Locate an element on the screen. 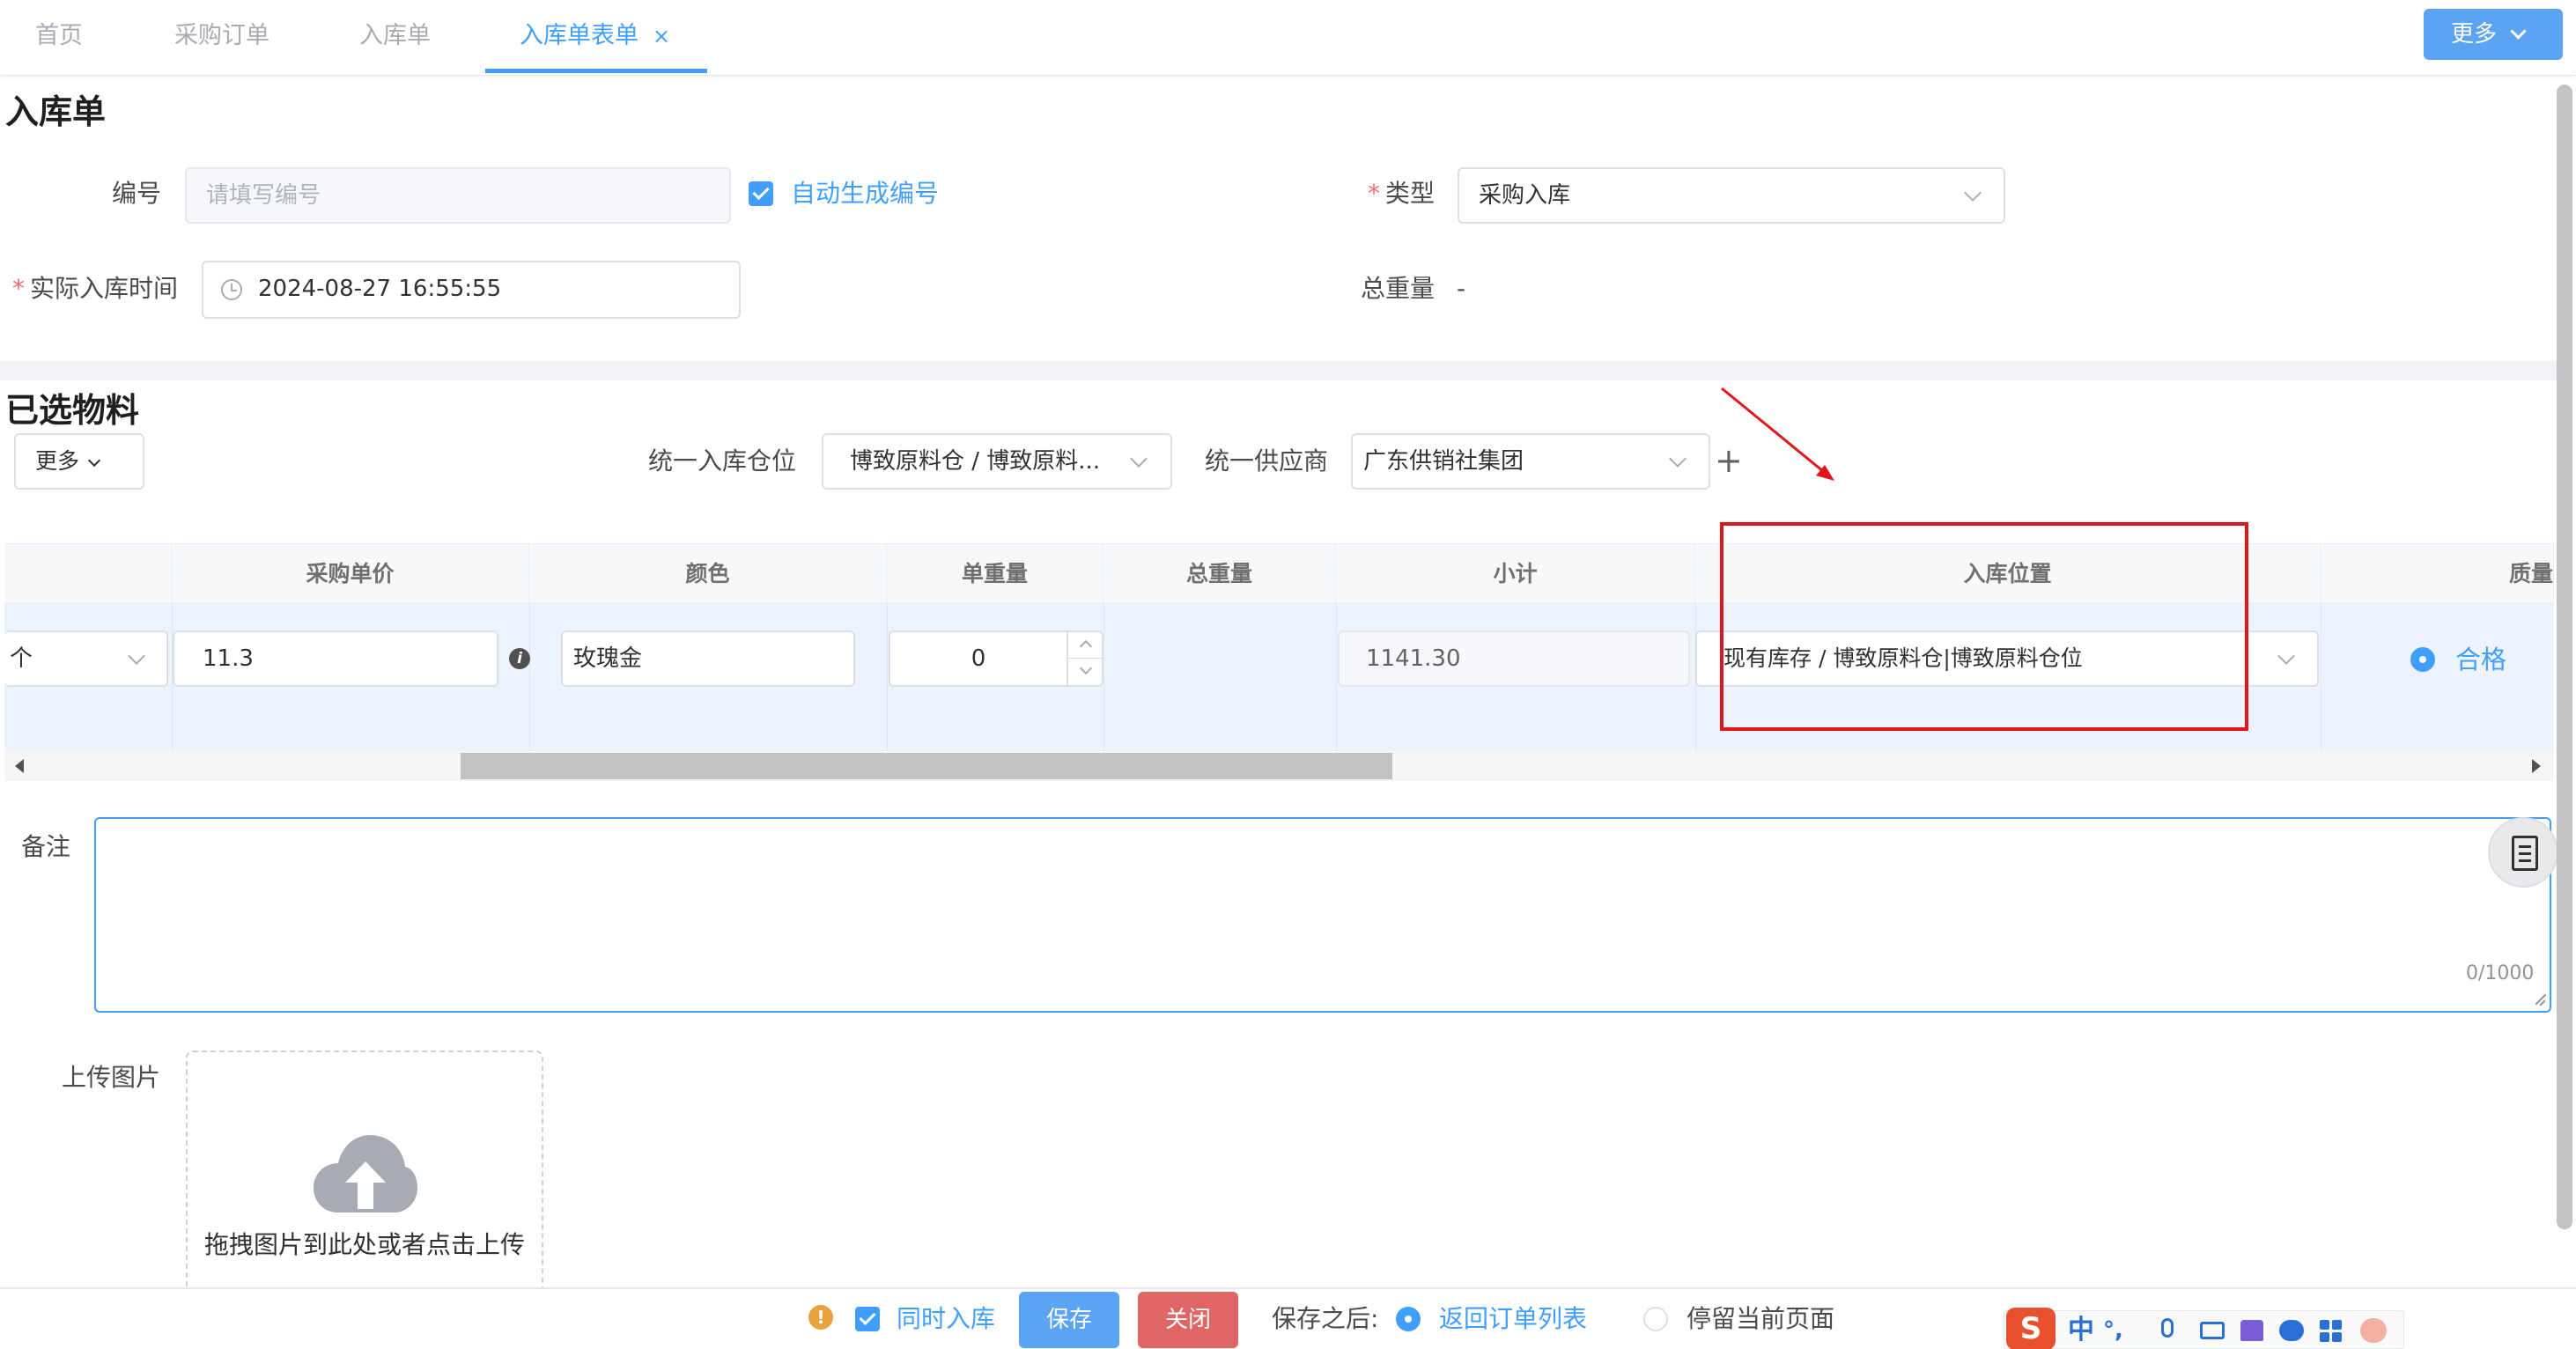 Image resolution: width=2576 pixels, height=1349 pixels. microphone-icon is located at coordinates (2167, 1328).